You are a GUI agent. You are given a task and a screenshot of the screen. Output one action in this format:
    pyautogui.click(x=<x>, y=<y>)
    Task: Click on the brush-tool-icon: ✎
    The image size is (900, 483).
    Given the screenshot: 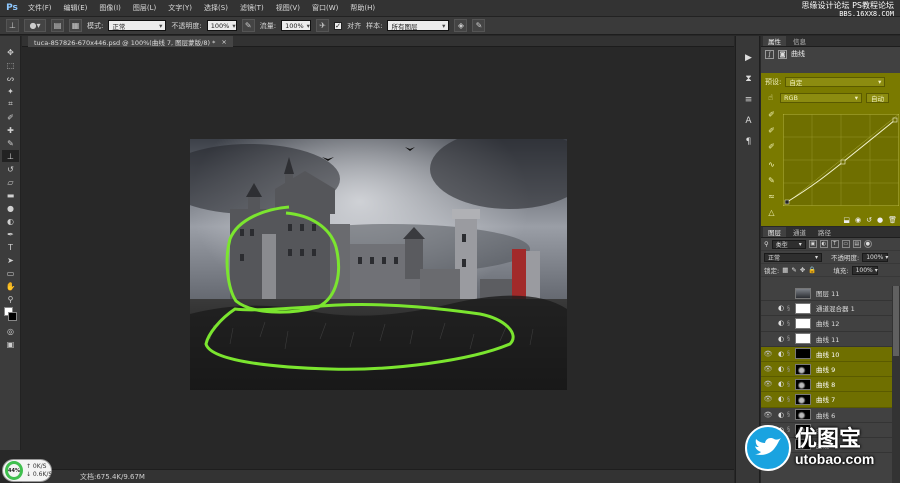 What is the action you would take?
    pyautogui.click(x=10, y=143)
    